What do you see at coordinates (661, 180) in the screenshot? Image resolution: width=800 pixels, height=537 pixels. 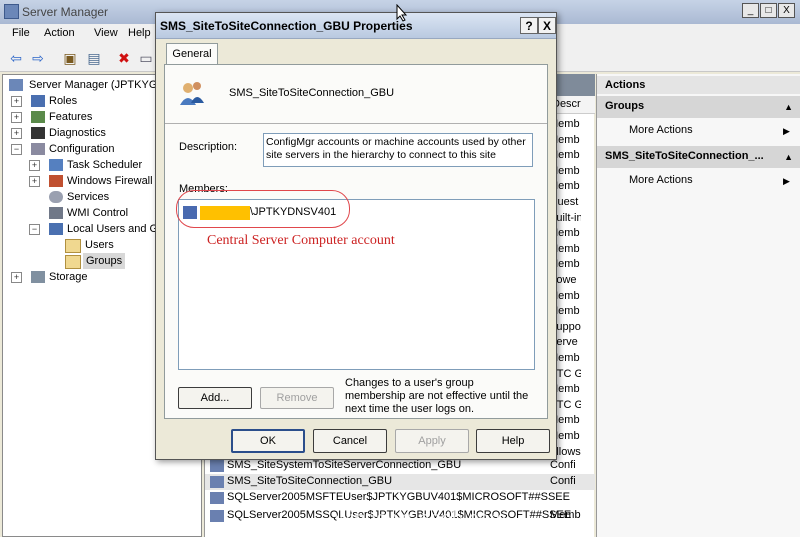 I see `more-actions-selected-group: More Actions` at bounding box center [661, 180].